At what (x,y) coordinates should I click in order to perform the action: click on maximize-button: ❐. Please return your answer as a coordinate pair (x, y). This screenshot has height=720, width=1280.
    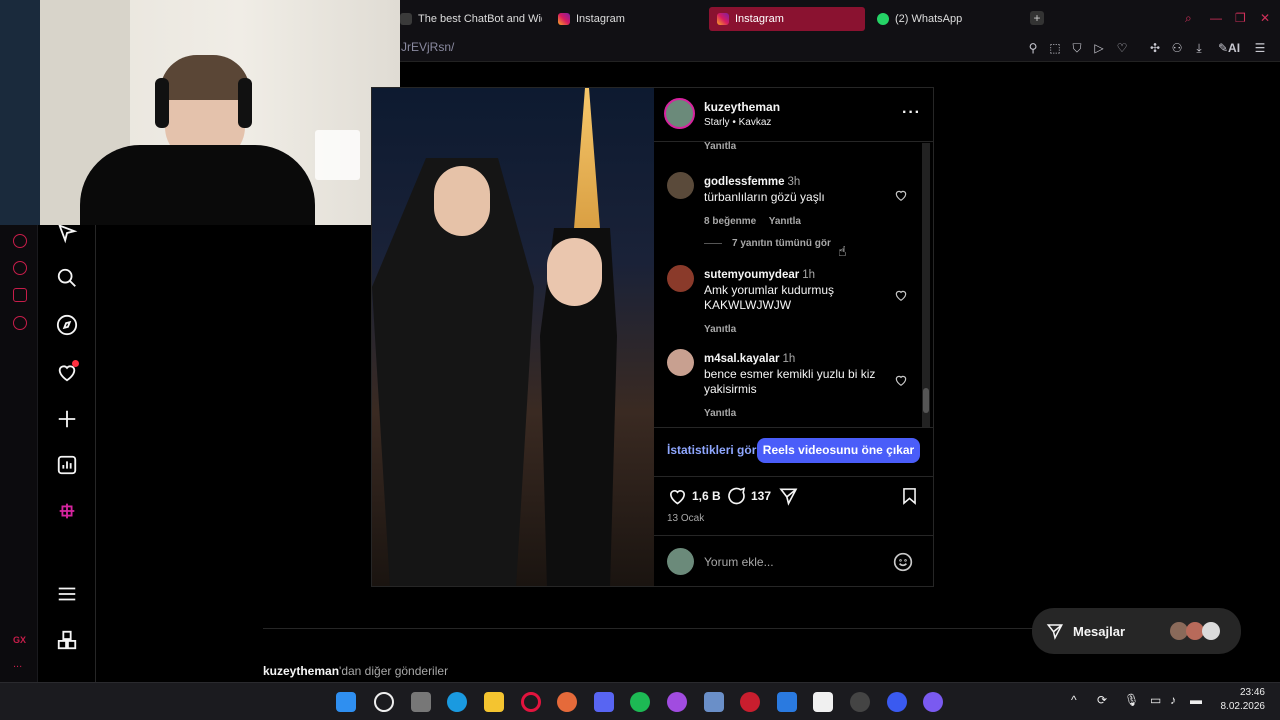
    Looking at the image, I should click on (1240, 18).